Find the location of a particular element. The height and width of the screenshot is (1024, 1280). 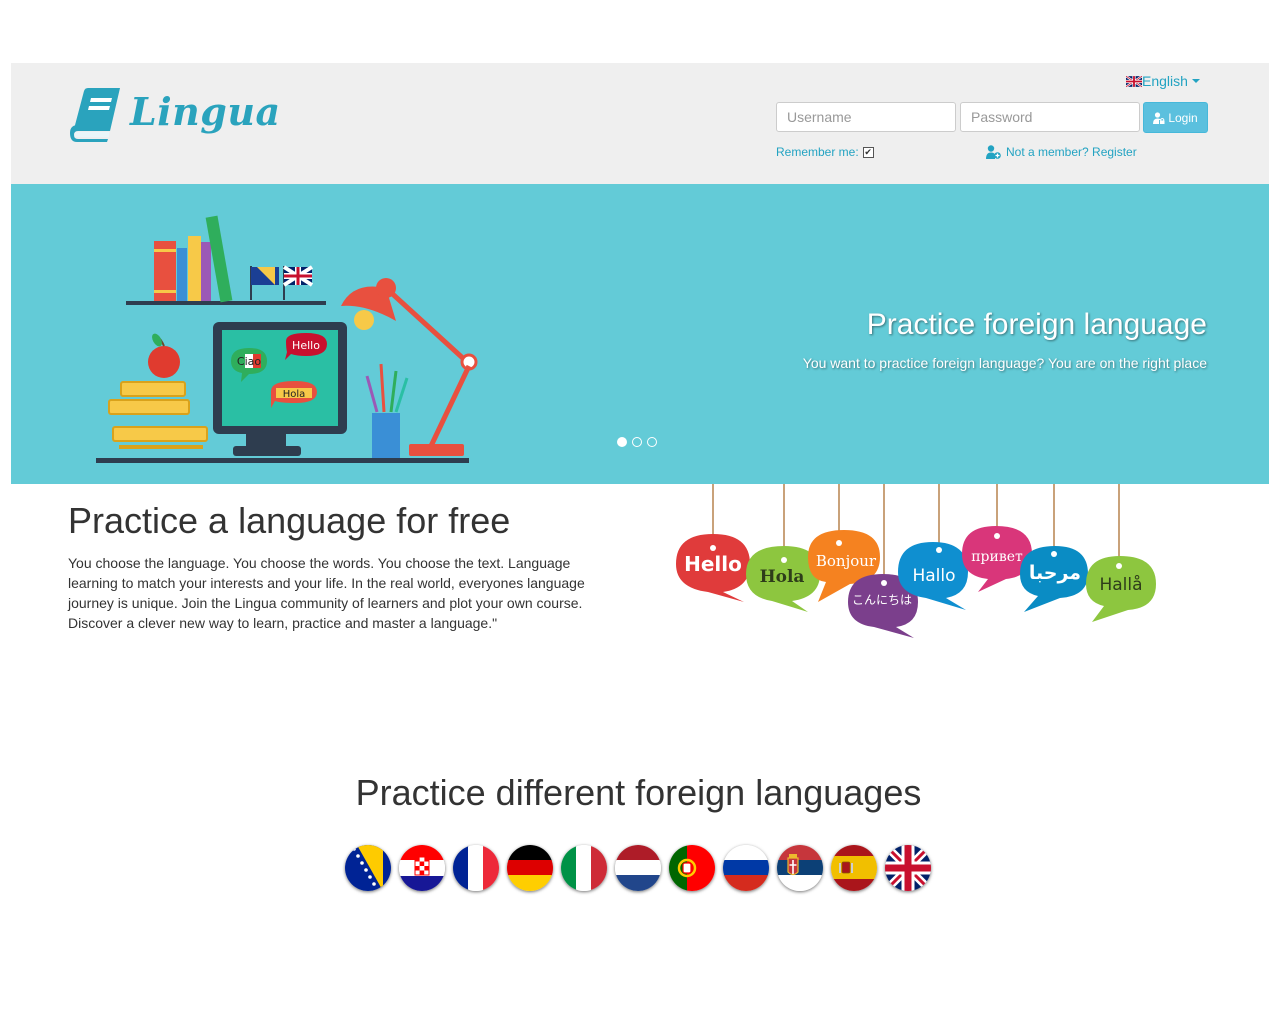

france-flag-icon is located at coordinates (476, 868).